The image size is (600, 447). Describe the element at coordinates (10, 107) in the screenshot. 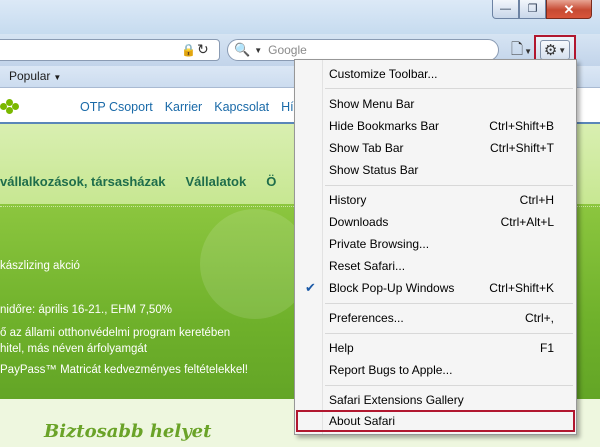

I see `puzzle-logo-icon` at that location.